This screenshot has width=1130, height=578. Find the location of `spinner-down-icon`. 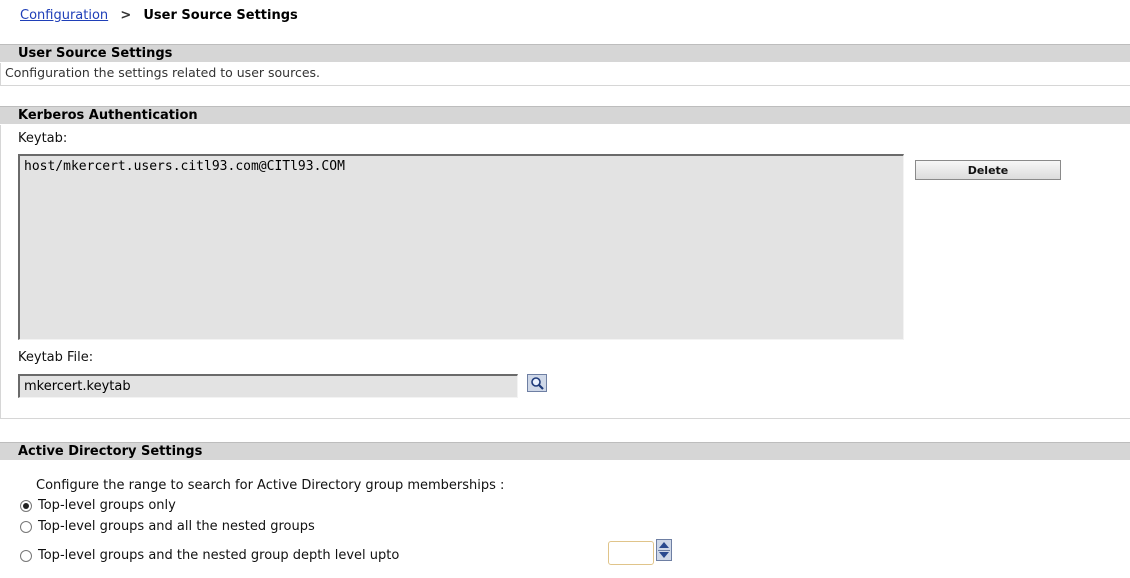

spinner-down-icon is located at coordinates (664, 555).